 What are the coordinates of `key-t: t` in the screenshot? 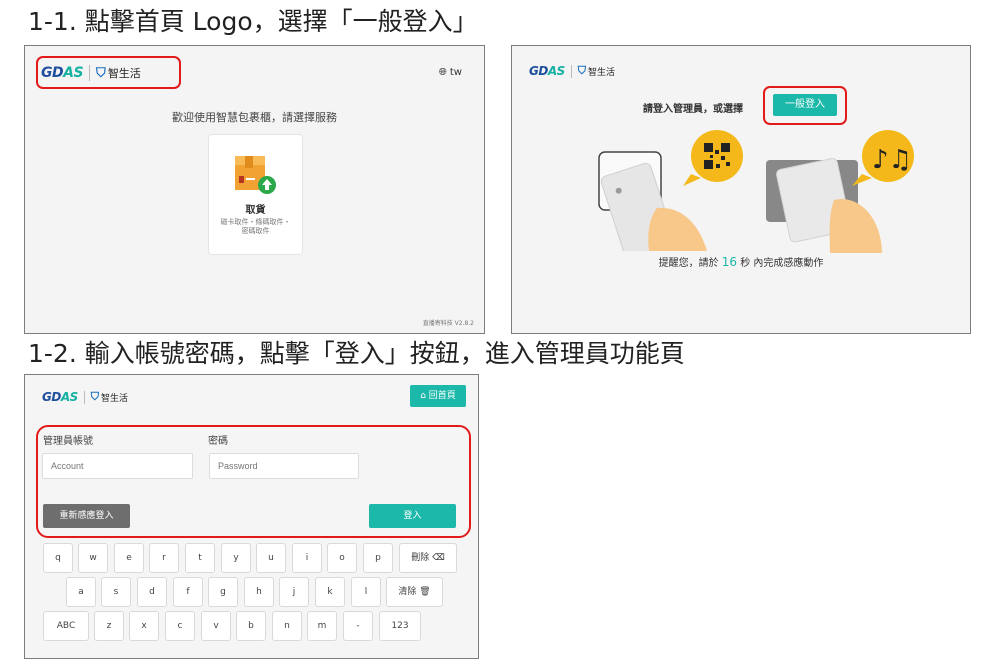 It's located at (200, 558).